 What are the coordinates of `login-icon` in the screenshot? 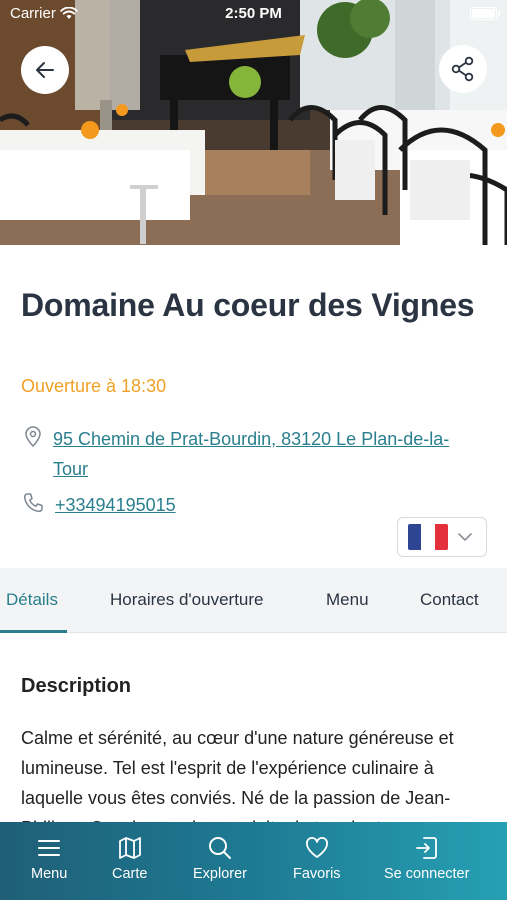 It's located at (426, 848).